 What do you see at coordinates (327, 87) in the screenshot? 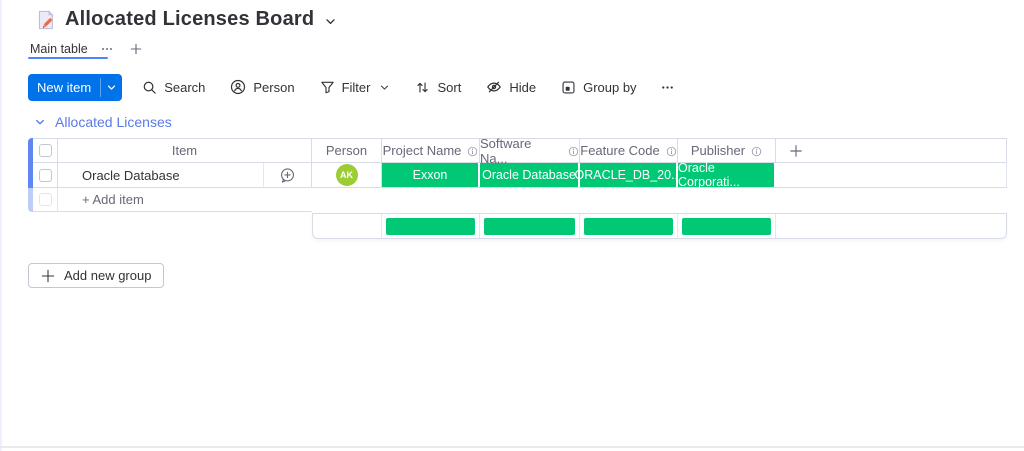
I see `filter-funnel-icon` at bounding box center [327, 87].